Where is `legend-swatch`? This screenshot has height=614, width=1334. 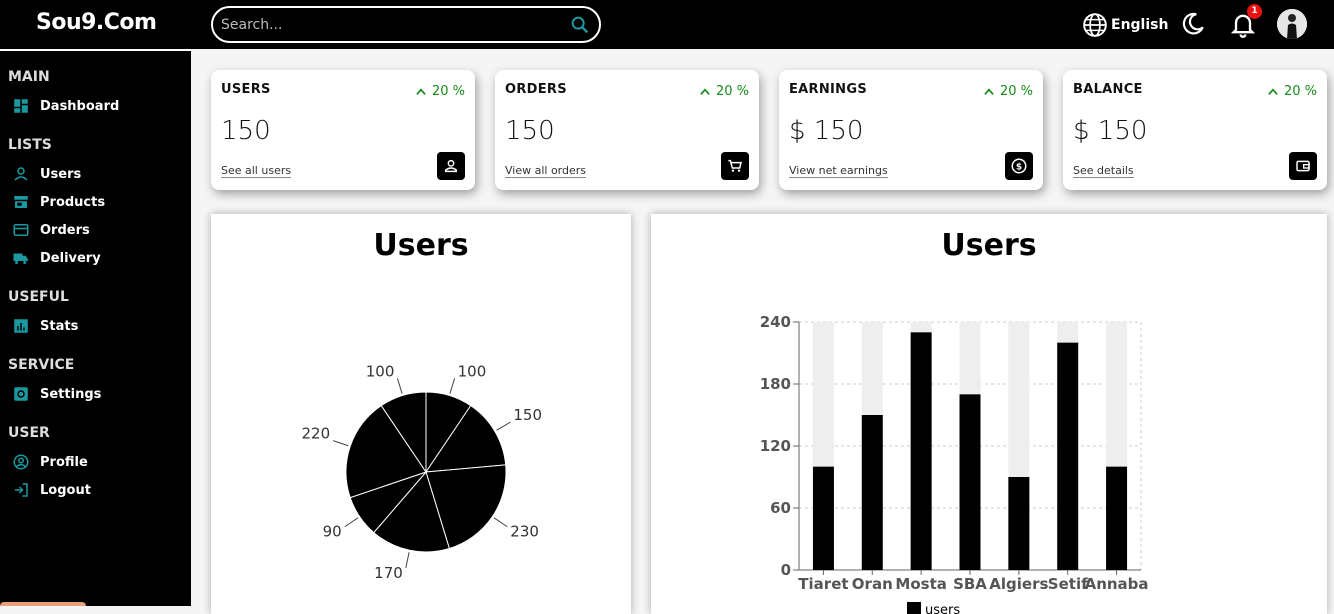 legend-swatch is located at coordinates (914, 608).